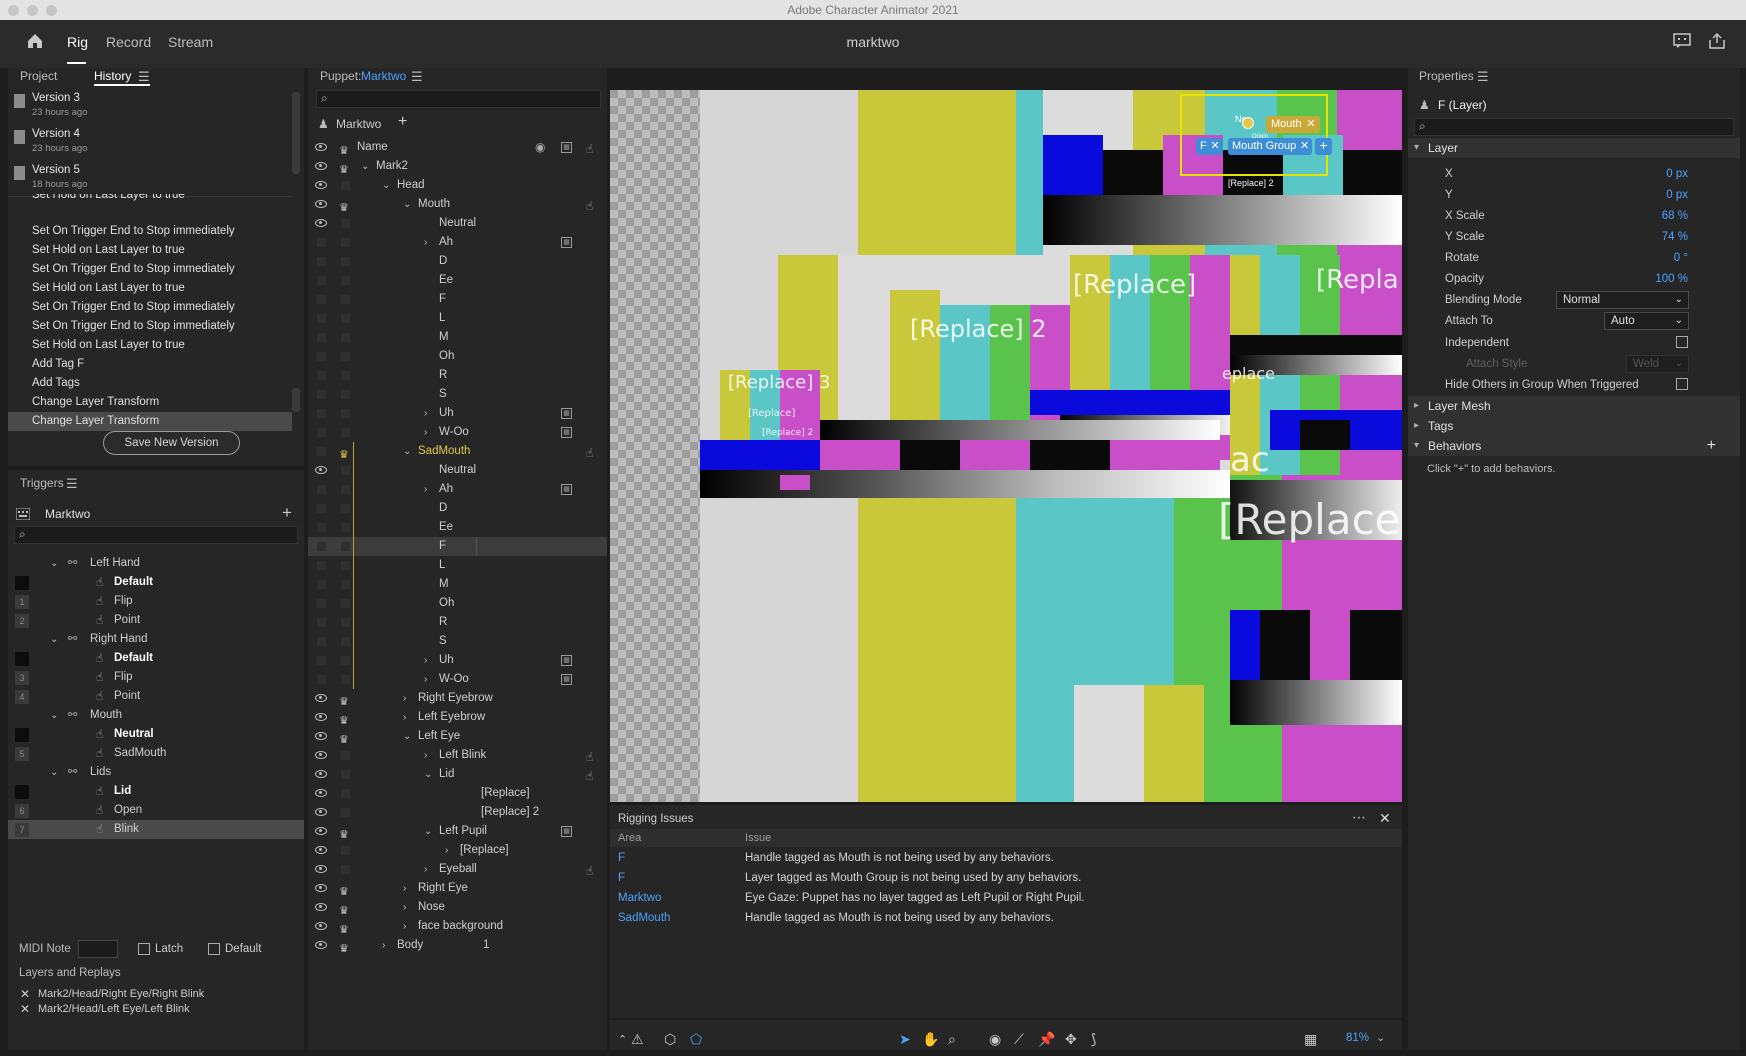 The image size is (1746, 1056). Describe the element at coordinates (1644, 195) in the screenshot. I see `y-value: 0 px` at that location.